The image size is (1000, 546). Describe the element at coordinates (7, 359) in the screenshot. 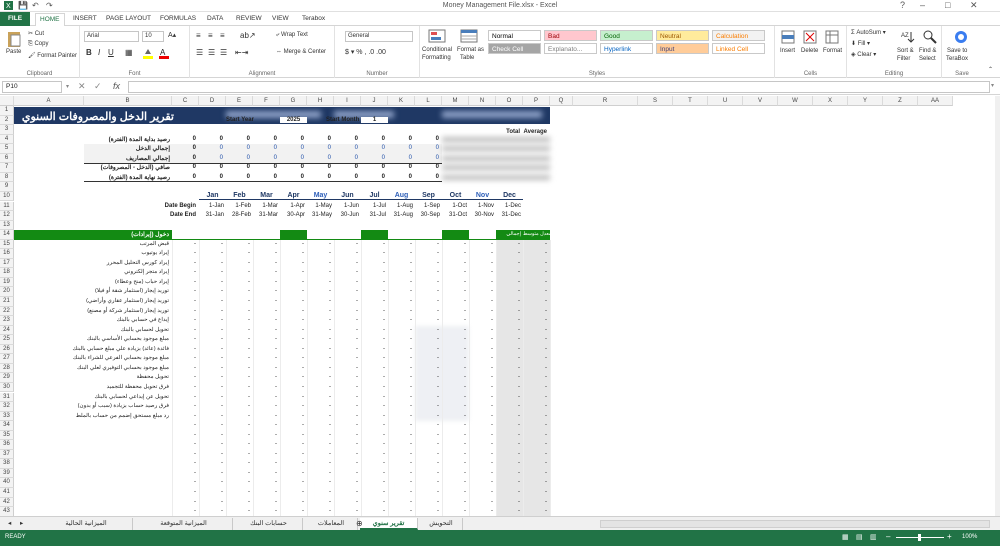

I see `row-header-27: 27` at that location.